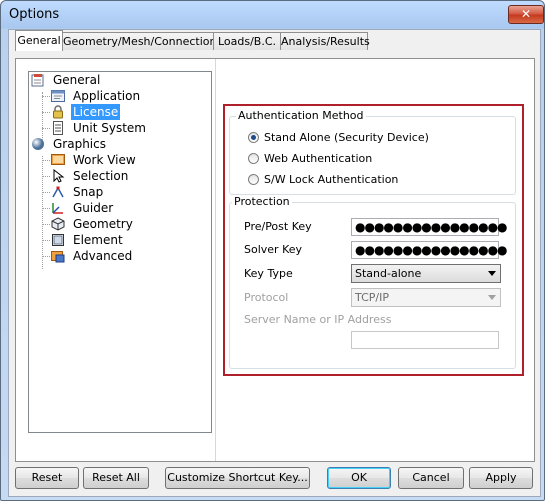 This screenshot has height=501, width=545. I want to click on apply-button: Apply, so click(501, 478).